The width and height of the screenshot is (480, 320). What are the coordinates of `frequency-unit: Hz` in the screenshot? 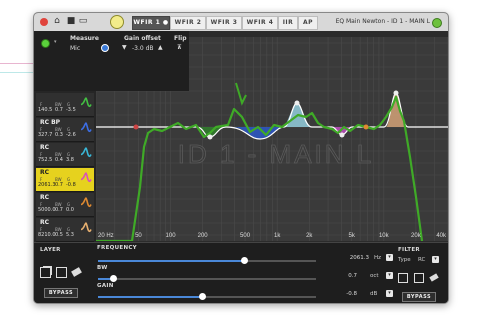 It's located at (378, 258).